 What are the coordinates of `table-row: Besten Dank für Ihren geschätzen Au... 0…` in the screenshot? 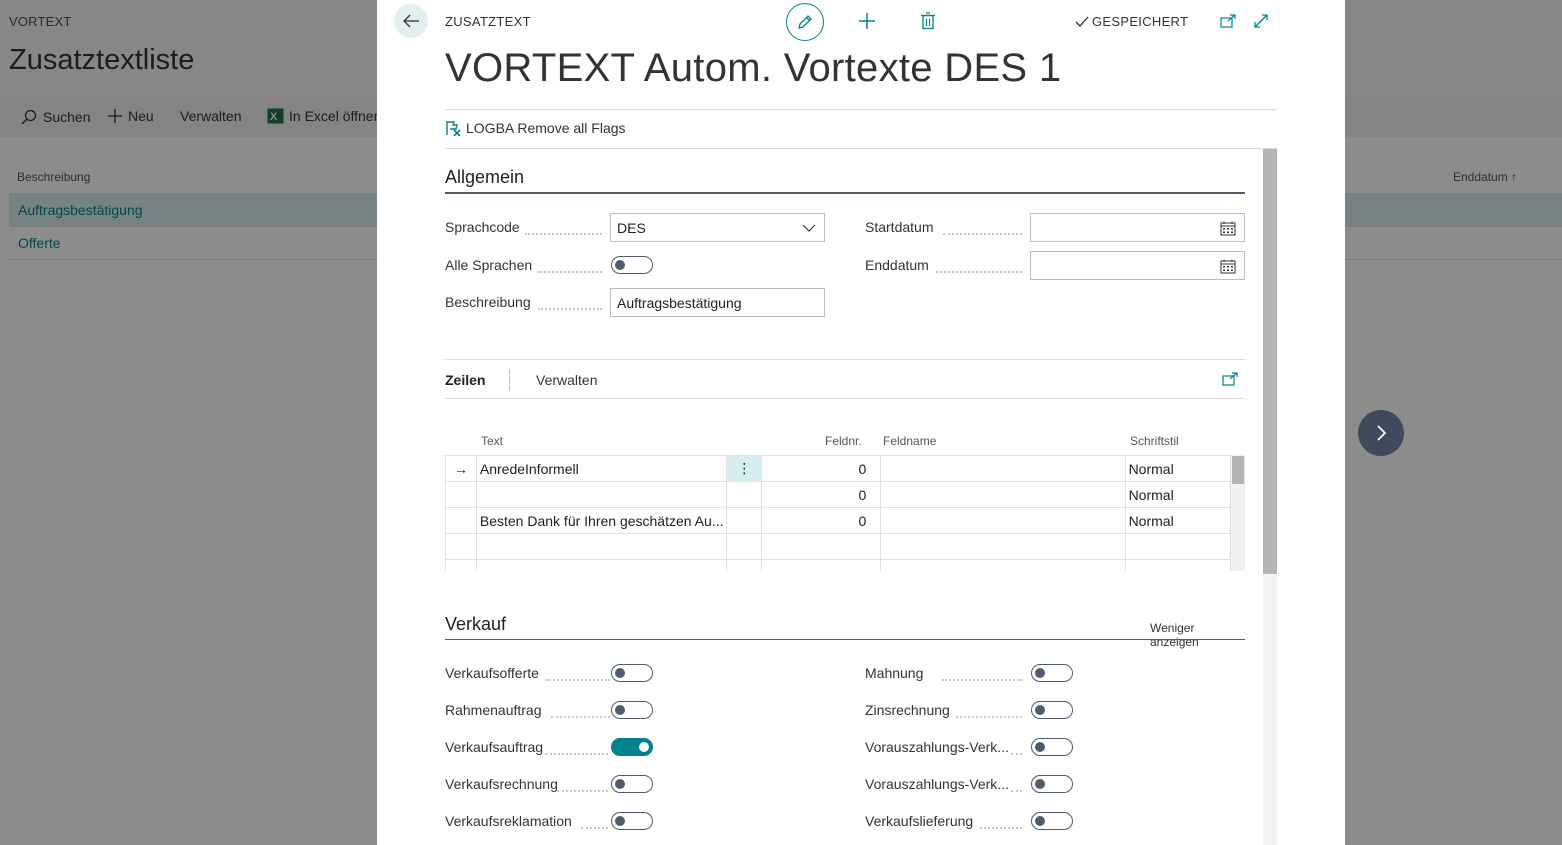 It's located at (838, 520).